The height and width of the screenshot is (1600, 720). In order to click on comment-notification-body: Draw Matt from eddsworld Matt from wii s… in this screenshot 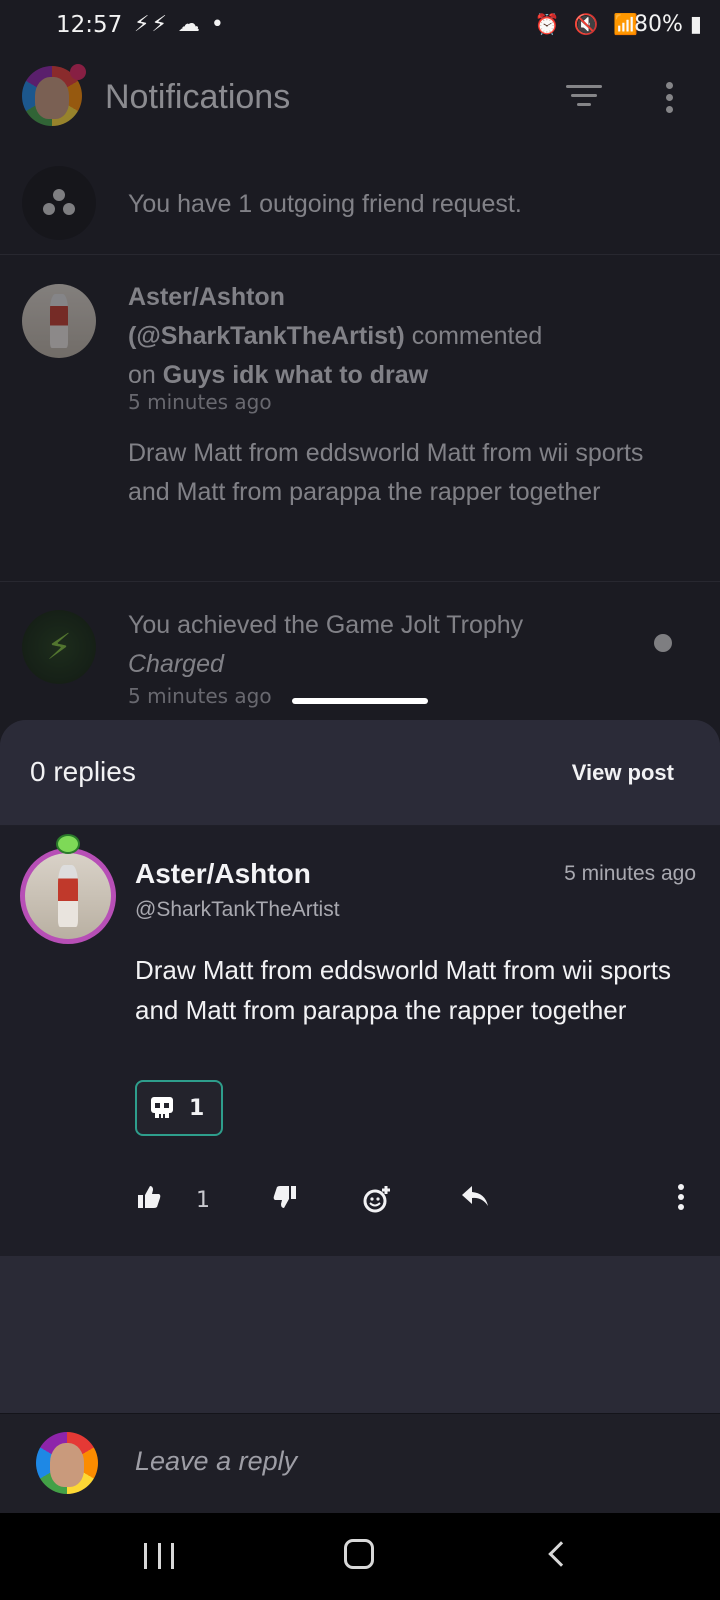, I will do `click(386, 472)`.